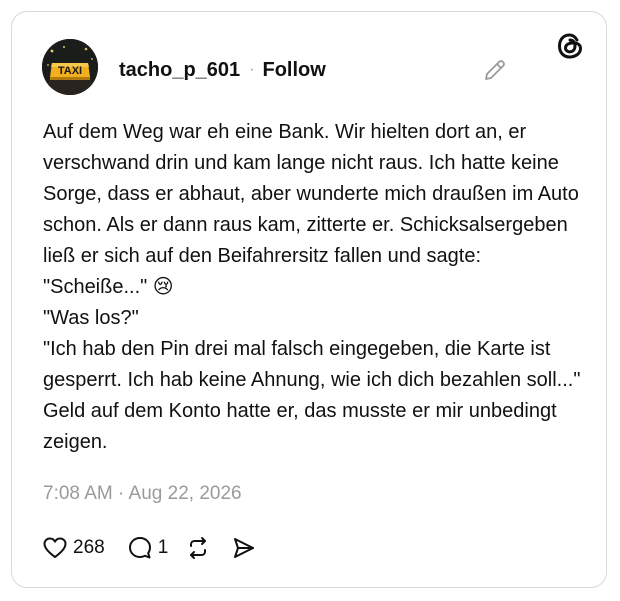 This screenshot has width=620, height=601. Describe the element at coordinates (495, 70) in the screenshot. I see `pencil-icon` at that location.